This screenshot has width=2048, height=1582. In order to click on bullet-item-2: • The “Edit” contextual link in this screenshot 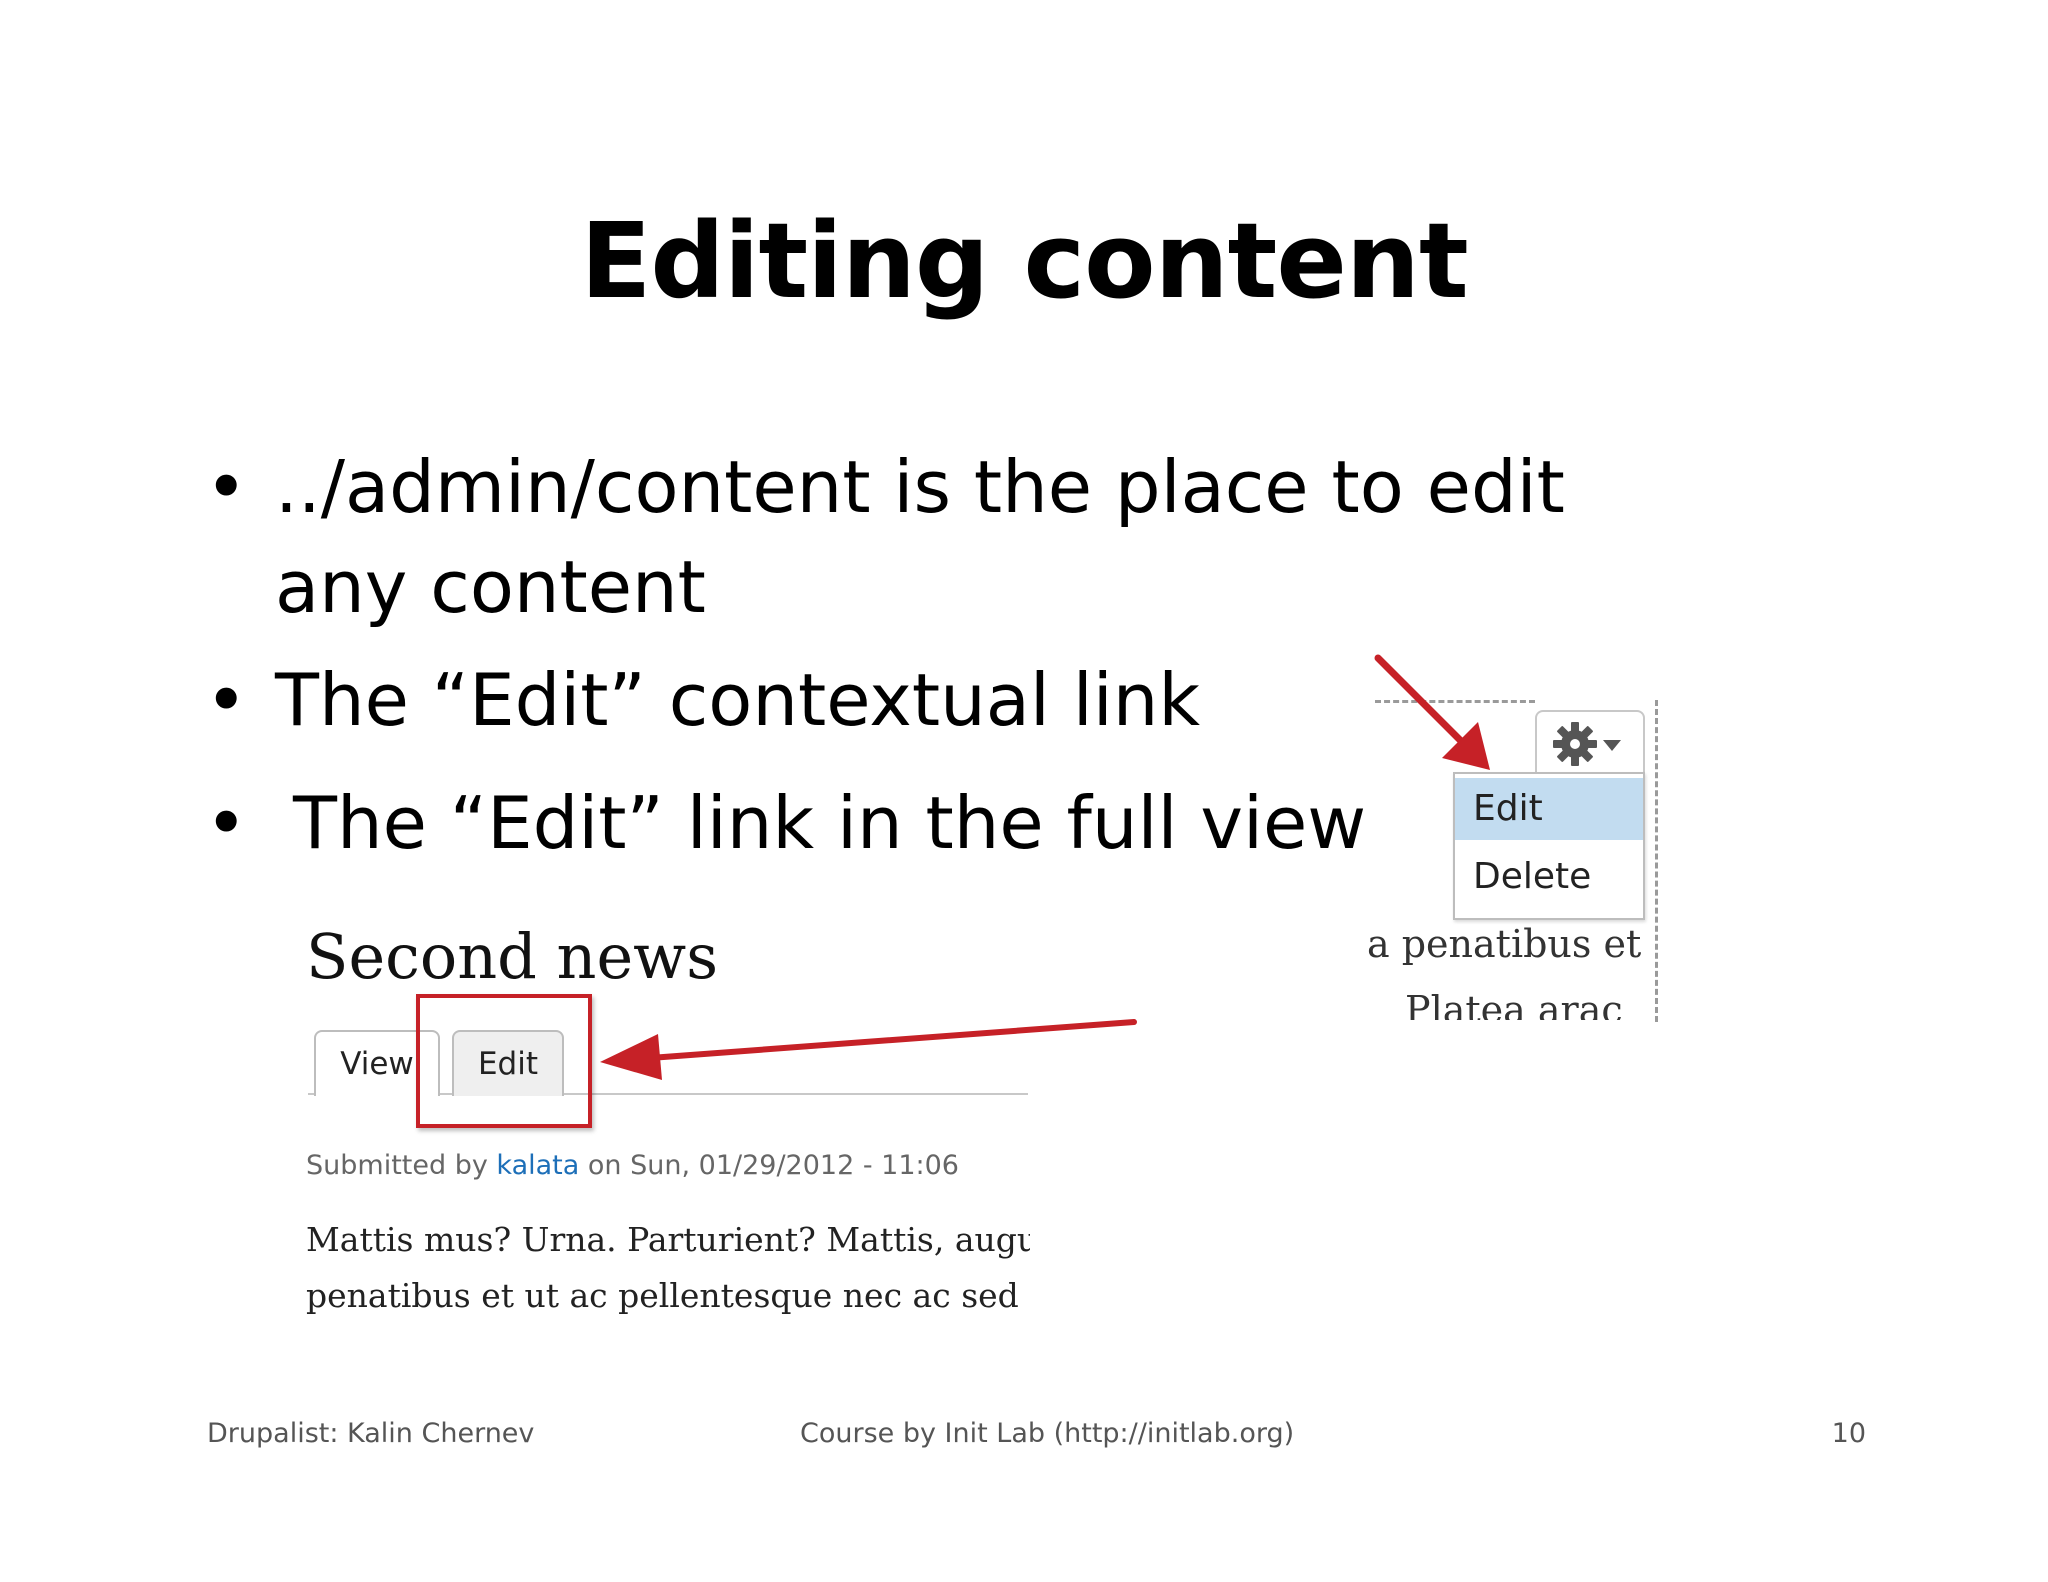, I will do `click(702, 700)`.